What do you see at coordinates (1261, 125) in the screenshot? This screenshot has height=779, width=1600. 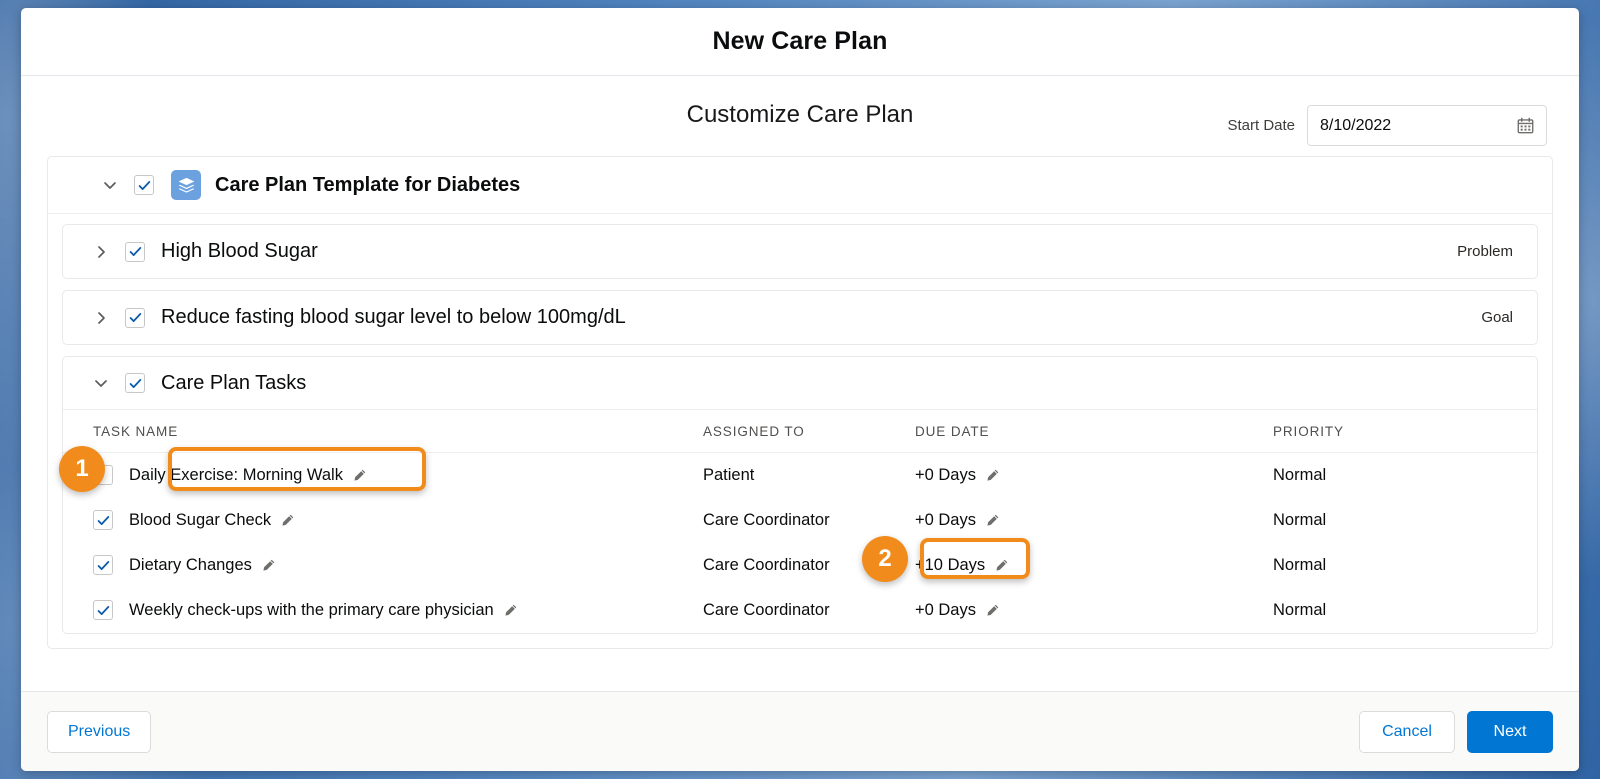 I see `start-date-label: Start Date` at bounding box center [1261, 125].